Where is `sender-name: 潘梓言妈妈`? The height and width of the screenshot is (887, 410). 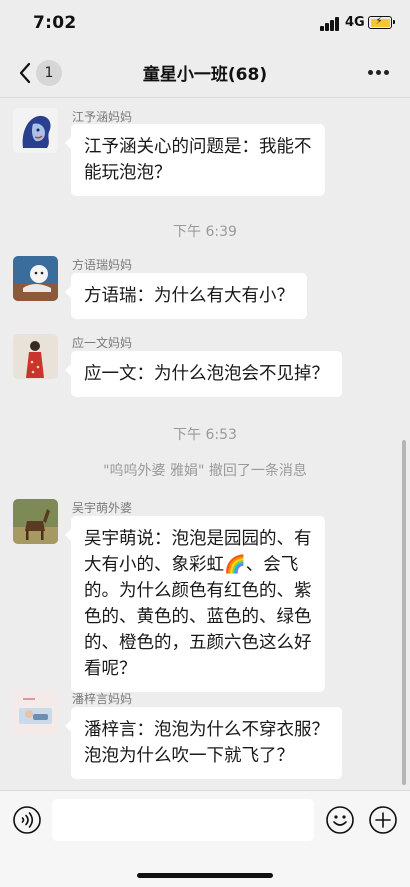
sender-name: 潘梓言妈妈 is located at coordinates (102, 699).